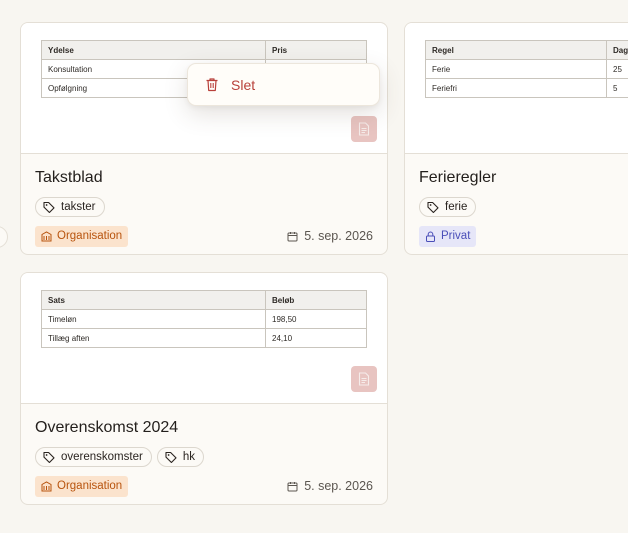  I want to click on document-title: Overenskomst 2024, so click(107, 427).